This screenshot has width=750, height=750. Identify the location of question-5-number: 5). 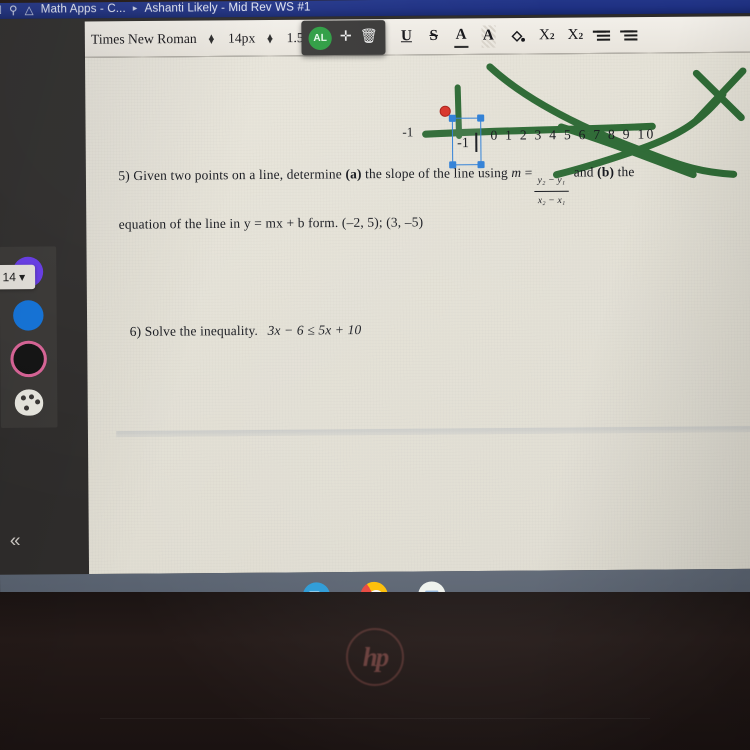
(124, 175).